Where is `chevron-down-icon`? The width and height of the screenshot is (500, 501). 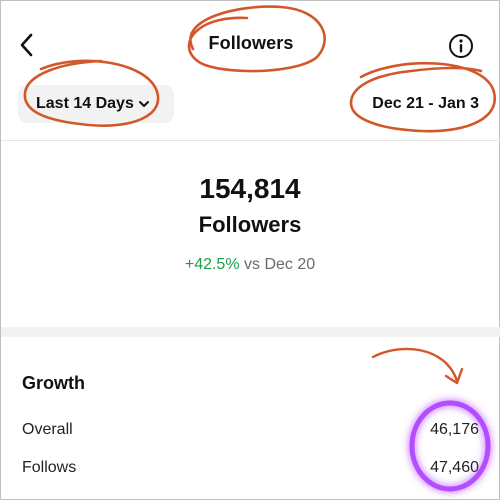
chevron-down-icon is located at coordinates (144, 104).